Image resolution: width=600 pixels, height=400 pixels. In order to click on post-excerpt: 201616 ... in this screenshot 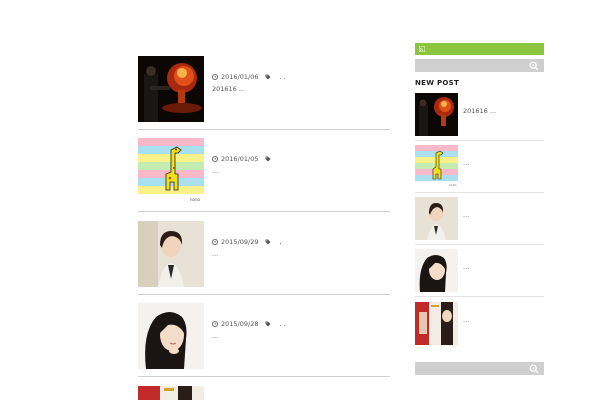, I will do `click(229, 89)`.